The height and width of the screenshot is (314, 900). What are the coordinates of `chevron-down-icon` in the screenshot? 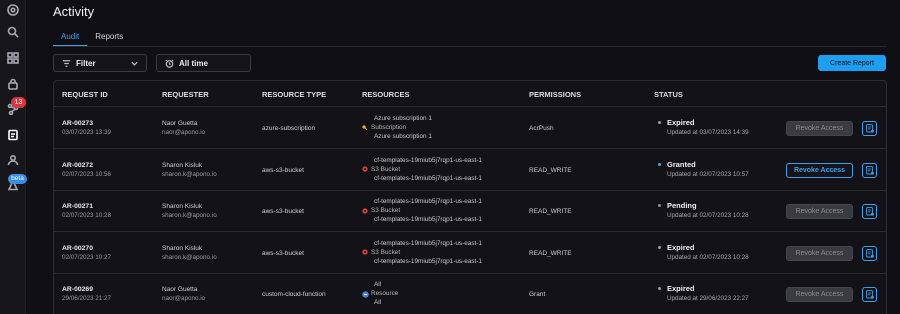 It's located at (134, 63).